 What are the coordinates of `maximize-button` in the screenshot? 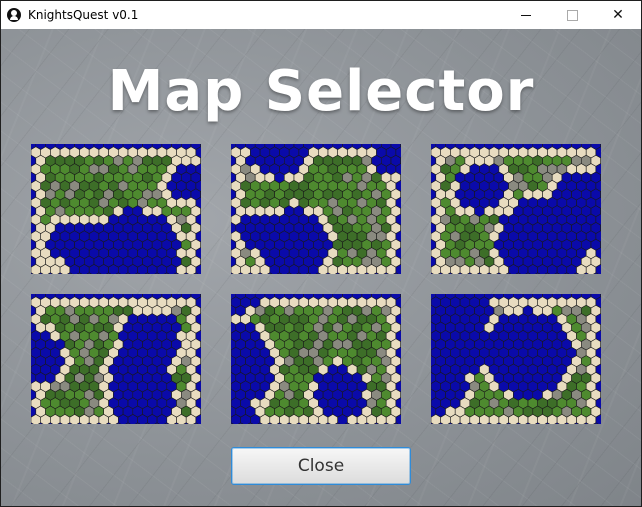 It's located at (572, 15).